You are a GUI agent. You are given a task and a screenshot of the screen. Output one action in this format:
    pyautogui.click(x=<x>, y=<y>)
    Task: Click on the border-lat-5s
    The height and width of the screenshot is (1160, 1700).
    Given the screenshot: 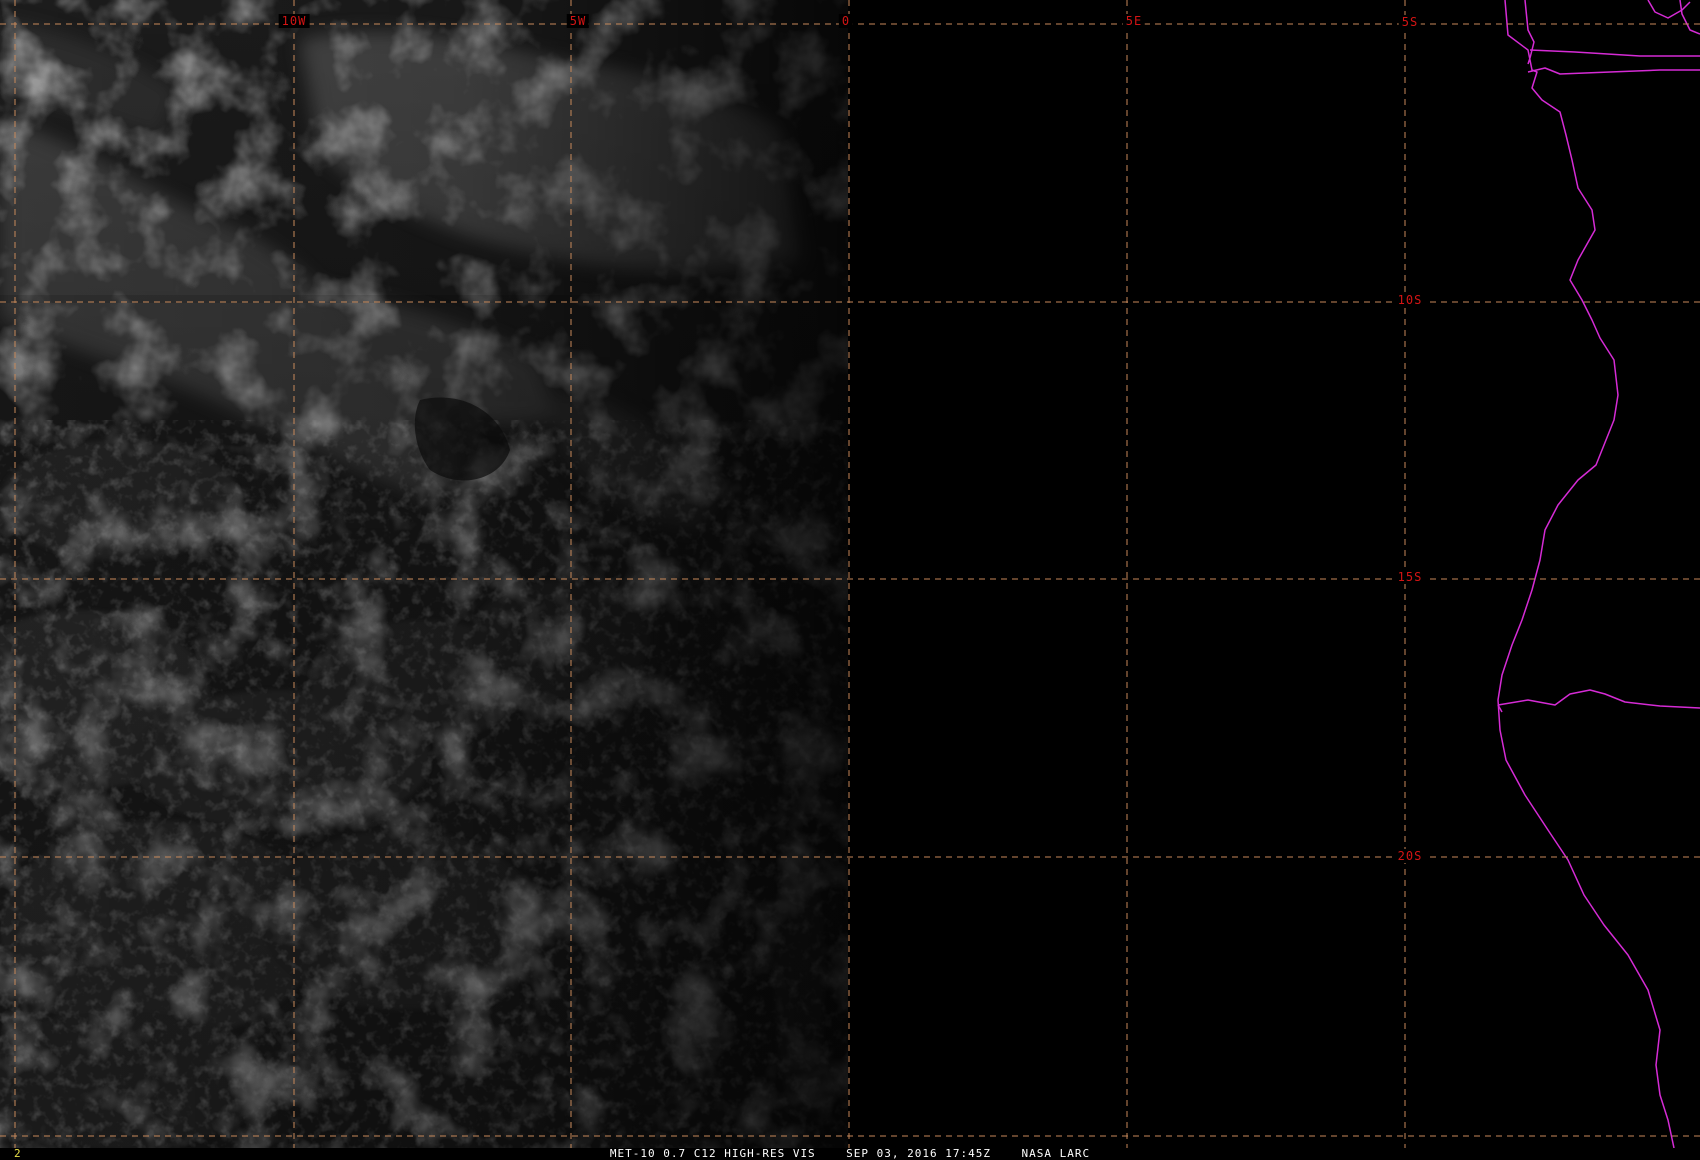 What is the action you would take?
    pyautogui.click(x=1613, y=71)
    